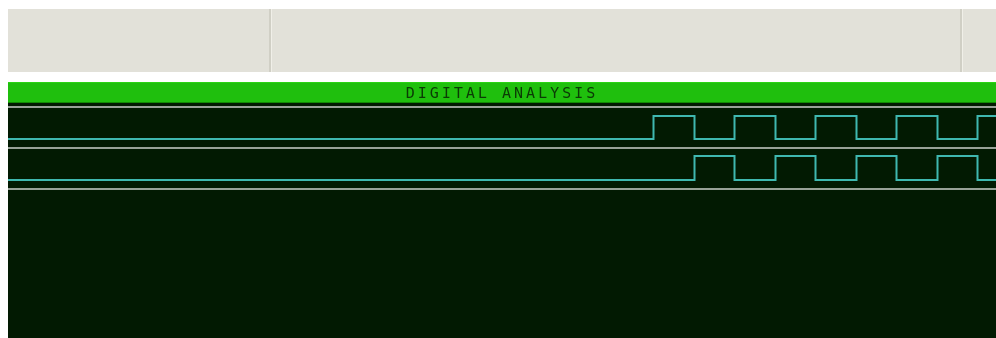 The width and height of the screenshot is (996, 338). What do you see at coordinates (502, 77) in the screenshot?
I see `pane-separator` at bounding box center [502, 77].